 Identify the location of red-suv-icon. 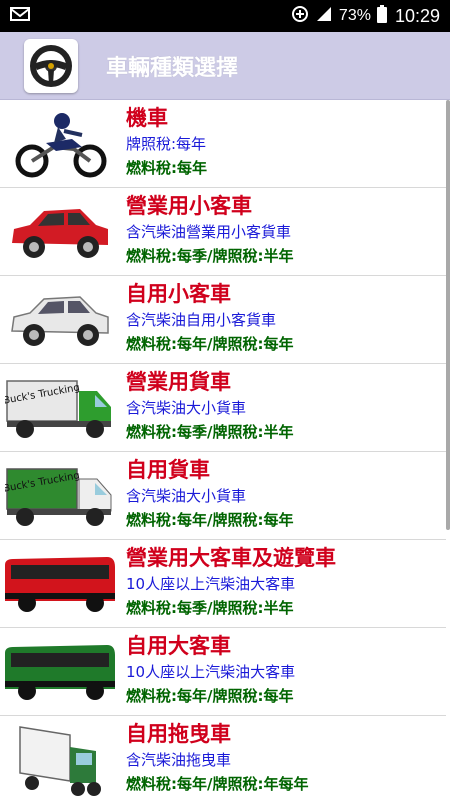
(60, 232).